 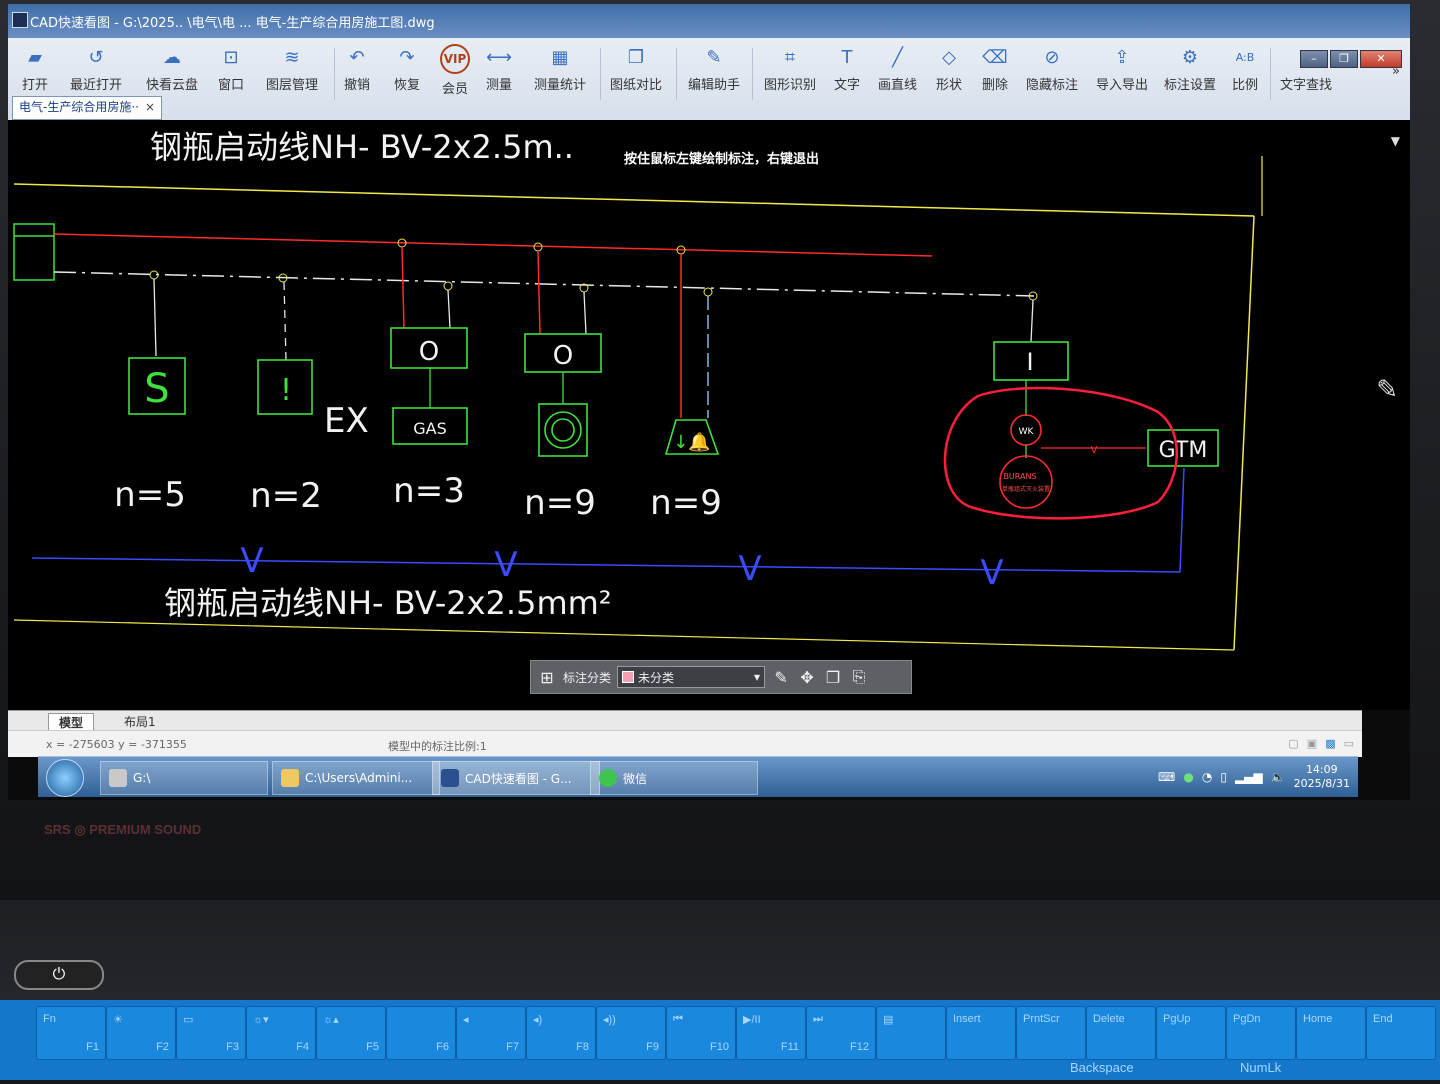 What do you see at coordinates (714, 69) in the screenshot?
I see `edit-assistant-button: ✎ 编辑助手` at bounding box center [714, 69].